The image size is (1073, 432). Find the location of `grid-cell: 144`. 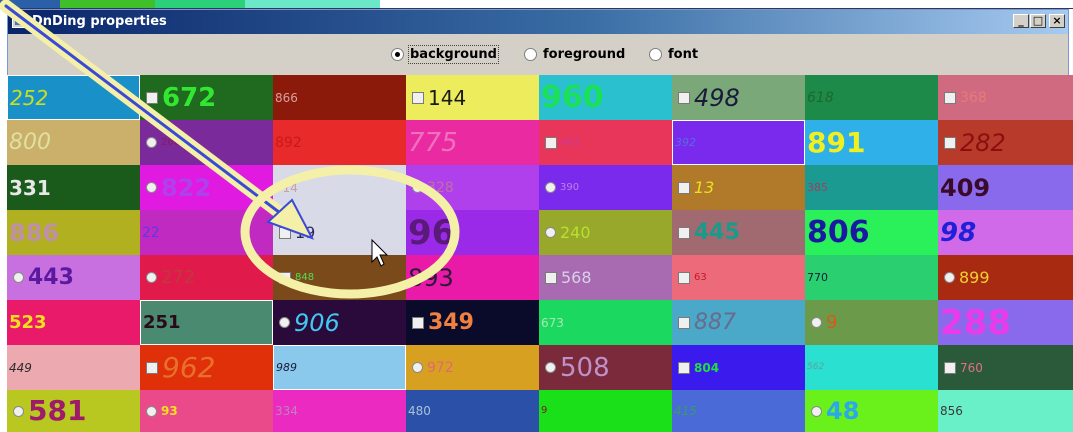

grid-cell: 144 is located at coordinates (472, 97).